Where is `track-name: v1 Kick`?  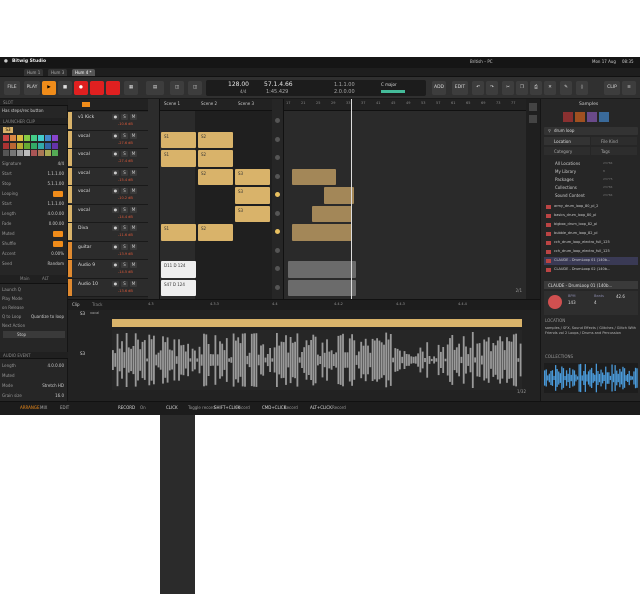 track-name: v1 Kick is located at coordinates (86, 117).